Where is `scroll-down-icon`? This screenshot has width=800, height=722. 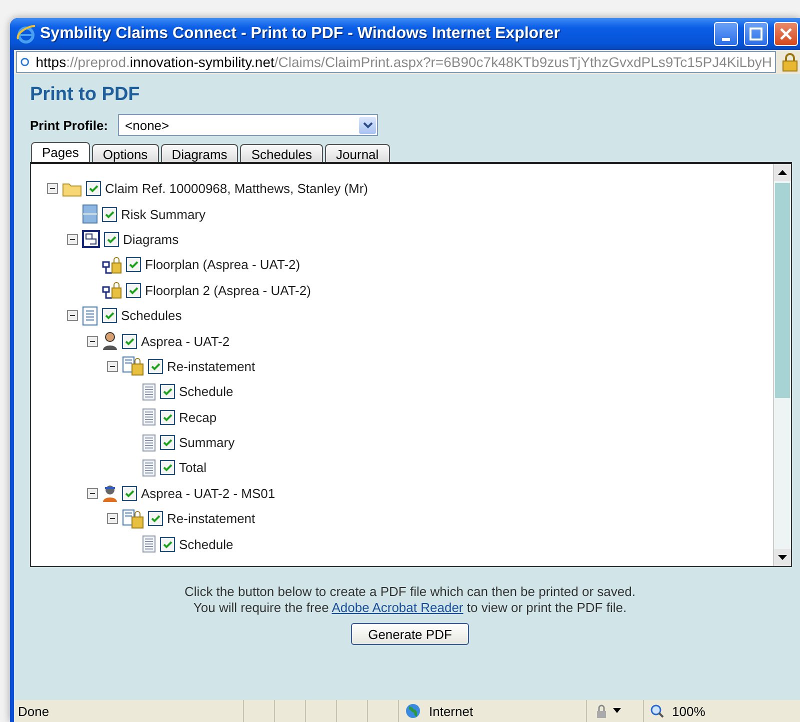 scroll-down-icon is located at coordinates (782, 557).